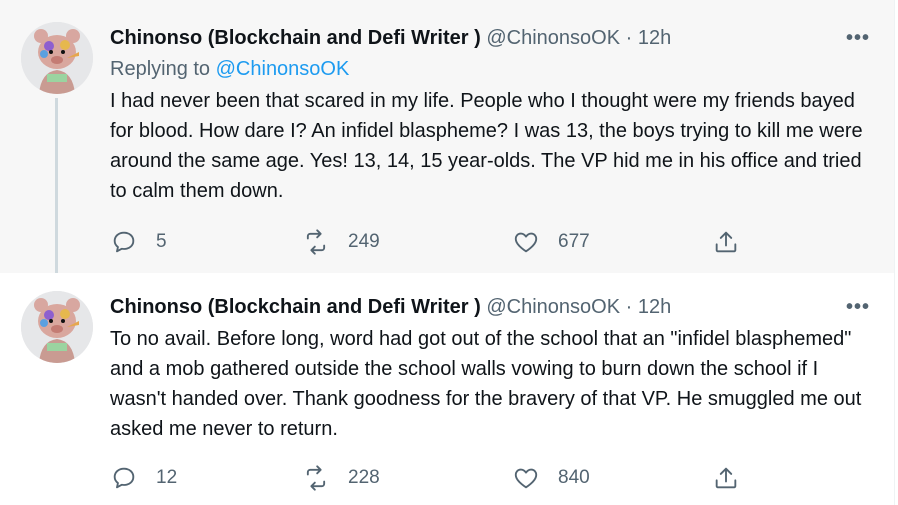 This screenshot has width=898, height=505. What do you see at coordinates (896, 252) in the screenshot?
I see `timeline-border` at bounding box center [896, 252].